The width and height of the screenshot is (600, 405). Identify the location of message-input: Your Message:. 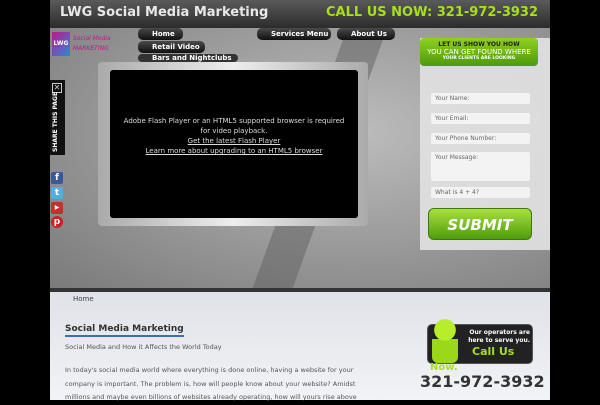
(480, 166).